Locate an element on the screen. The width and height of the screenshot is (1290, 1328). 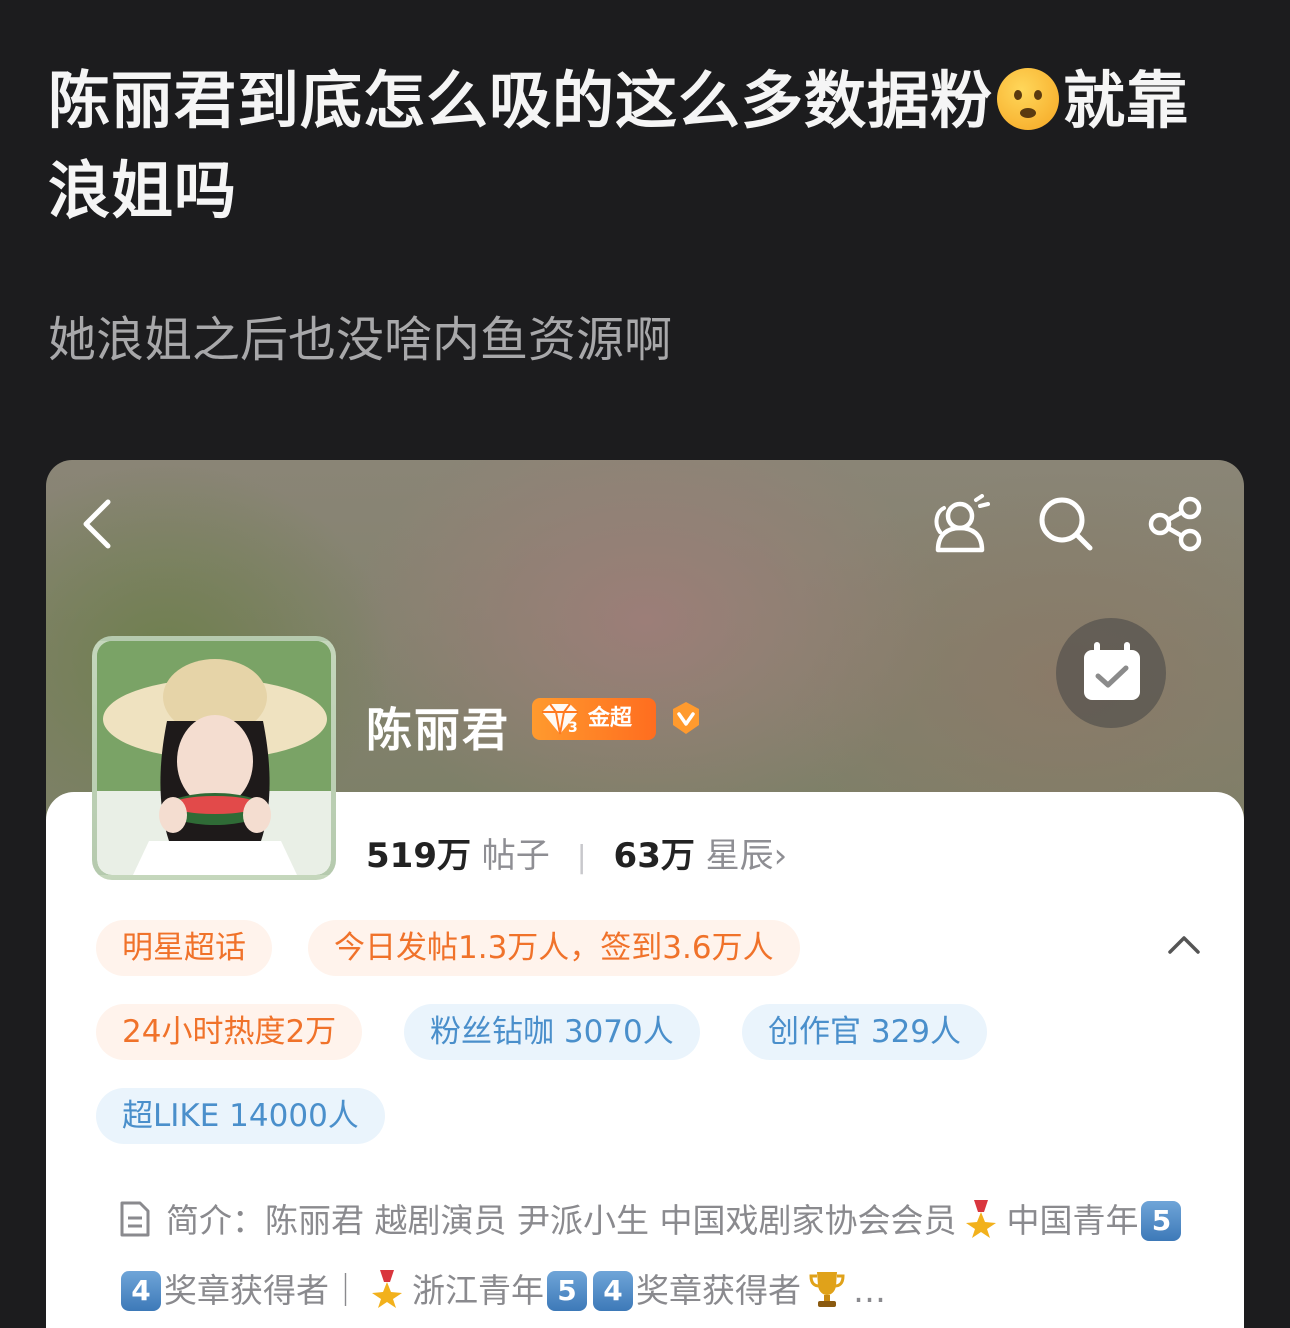
chip-star-topic: 明星超话 is located at coordinates (184, 948).